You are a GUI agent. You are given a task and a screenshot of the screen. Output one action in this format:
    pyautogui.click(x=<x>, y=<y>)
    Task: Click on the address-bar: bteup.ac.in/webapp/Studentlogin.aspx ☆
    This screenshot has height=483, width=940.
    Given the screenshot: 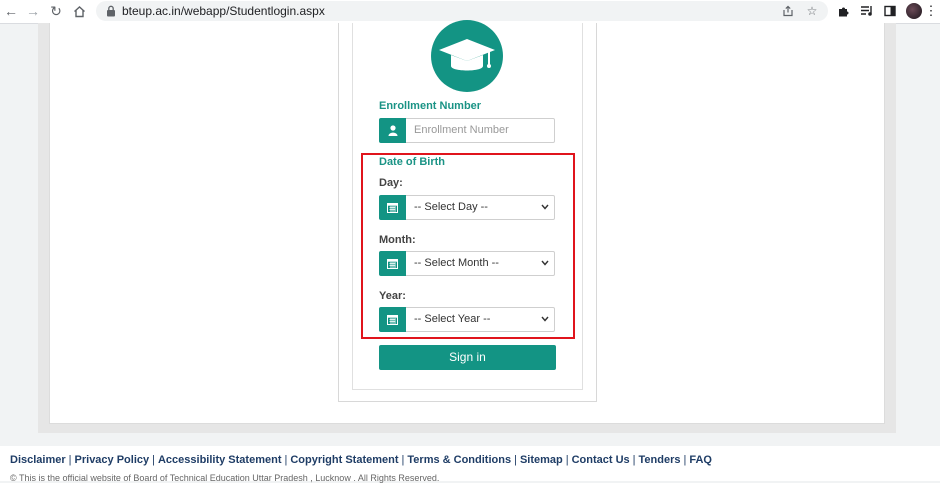 What is the action you would take?
    pyautogui.click(x=462, y=11)
    